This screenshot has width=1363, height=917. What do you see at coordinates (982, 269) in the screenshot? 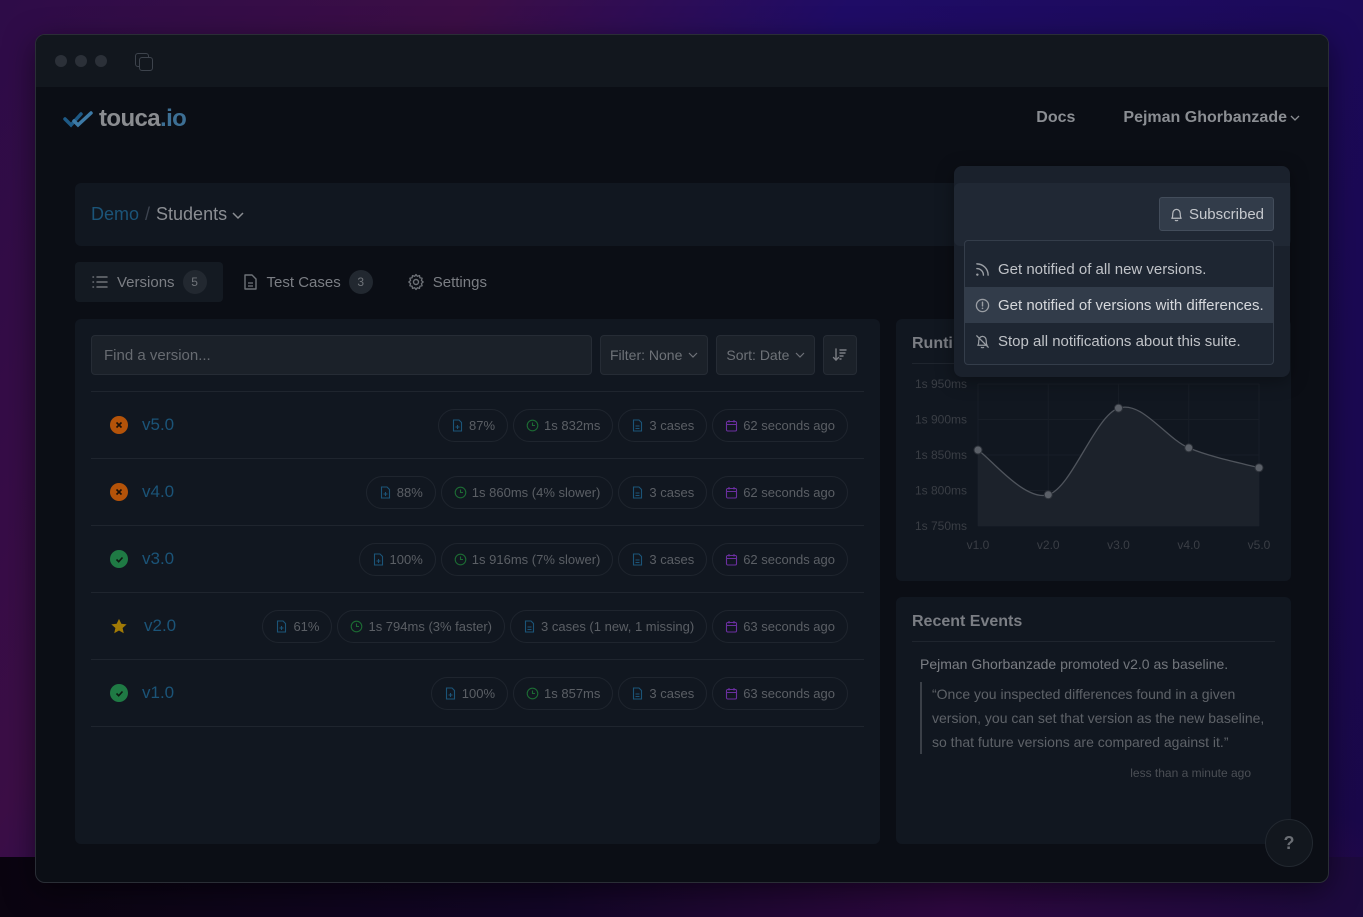
I see `rss-icon` at bounding box center [982, 269].